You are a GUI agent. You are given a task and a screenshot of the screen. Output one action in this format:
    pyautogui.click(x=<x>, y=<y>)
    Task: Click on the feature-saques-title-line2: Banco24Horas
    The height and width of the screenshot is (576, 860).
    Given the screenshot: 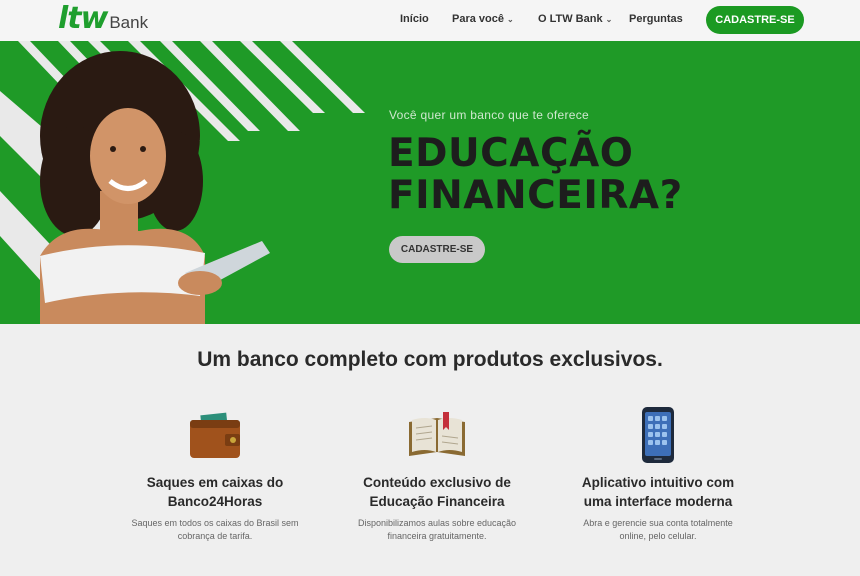 What is the action you would take?
    pyautogui.click(x=215, y=501)
    